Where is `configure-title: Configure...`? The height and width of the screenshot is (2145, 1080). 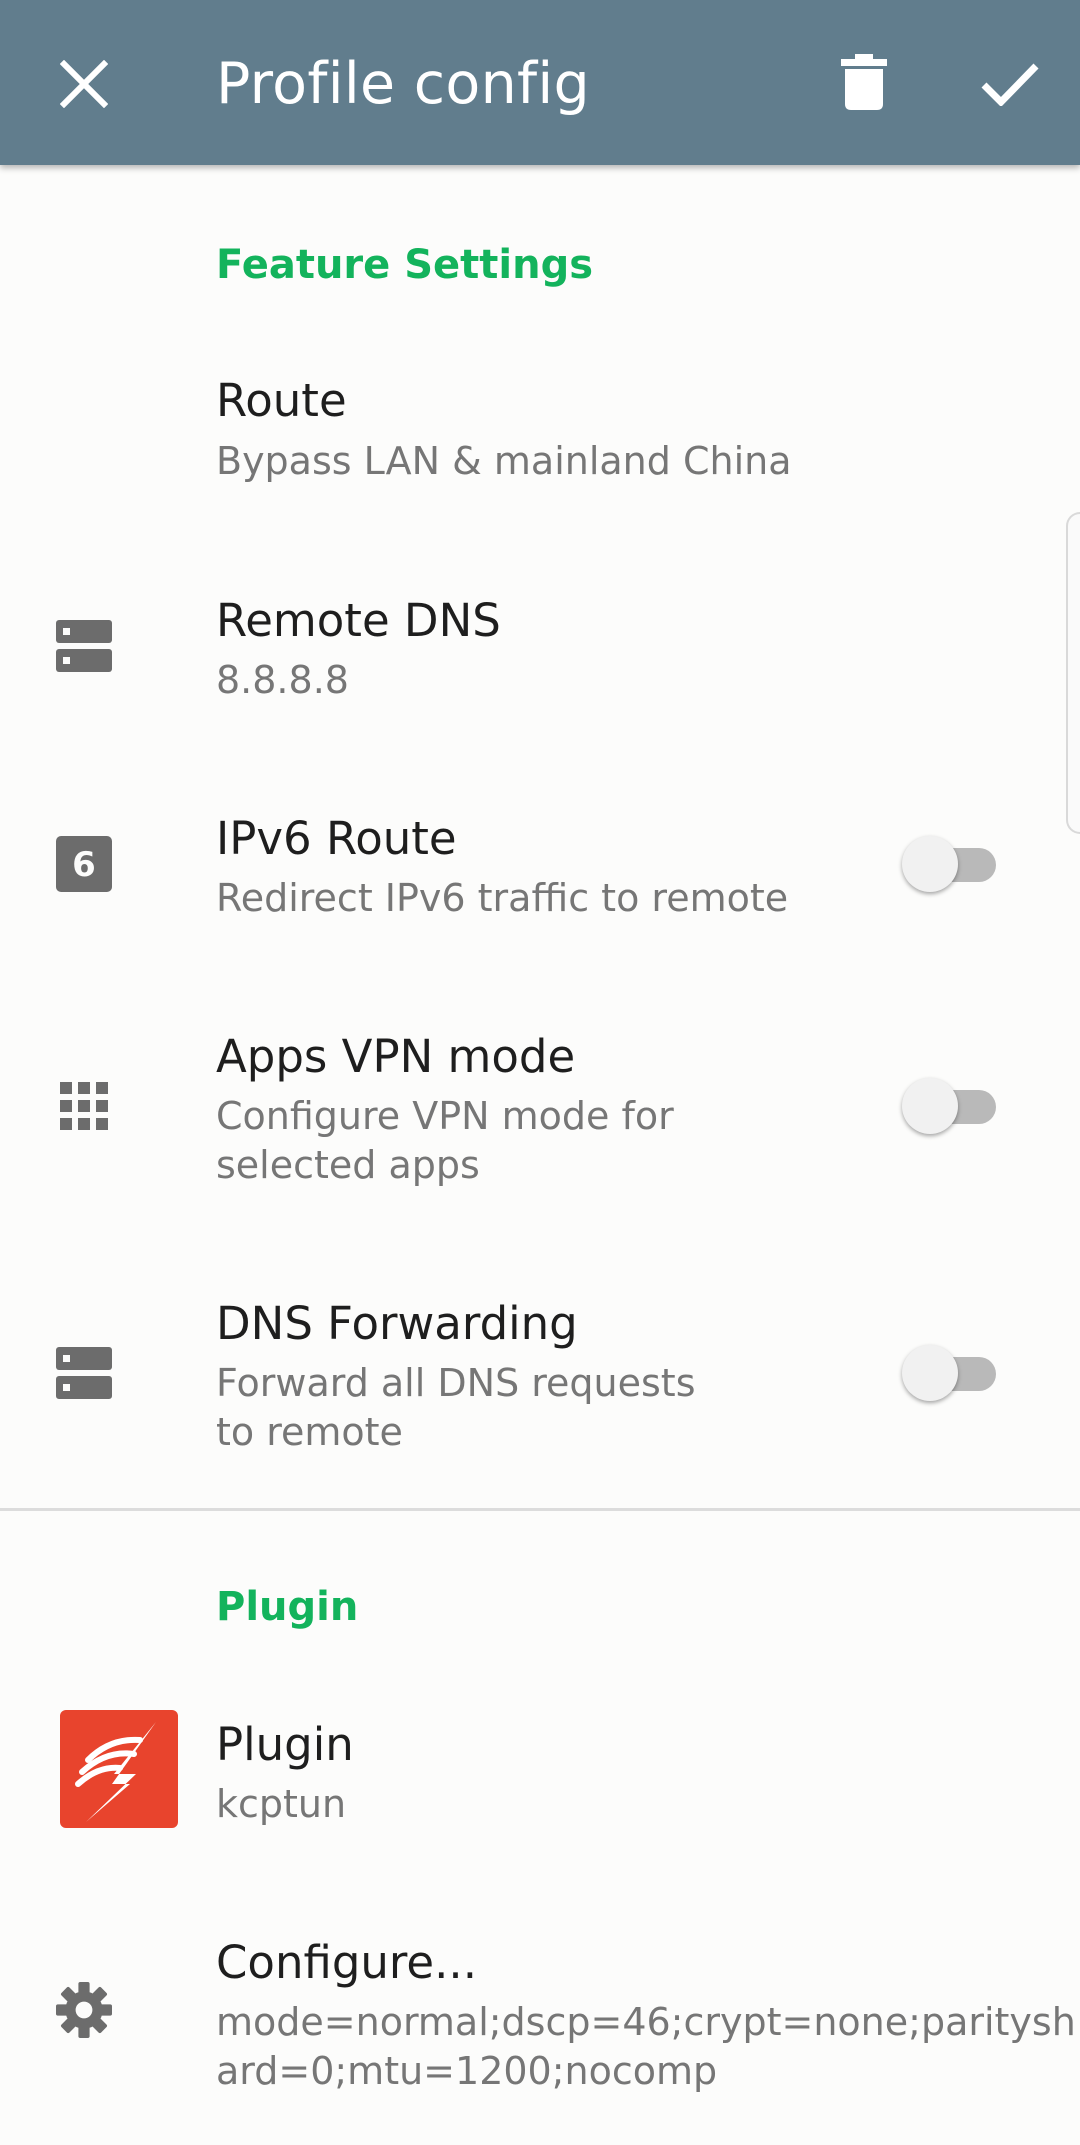
configure-title: Configure... is located at coordinates (347, 1962).